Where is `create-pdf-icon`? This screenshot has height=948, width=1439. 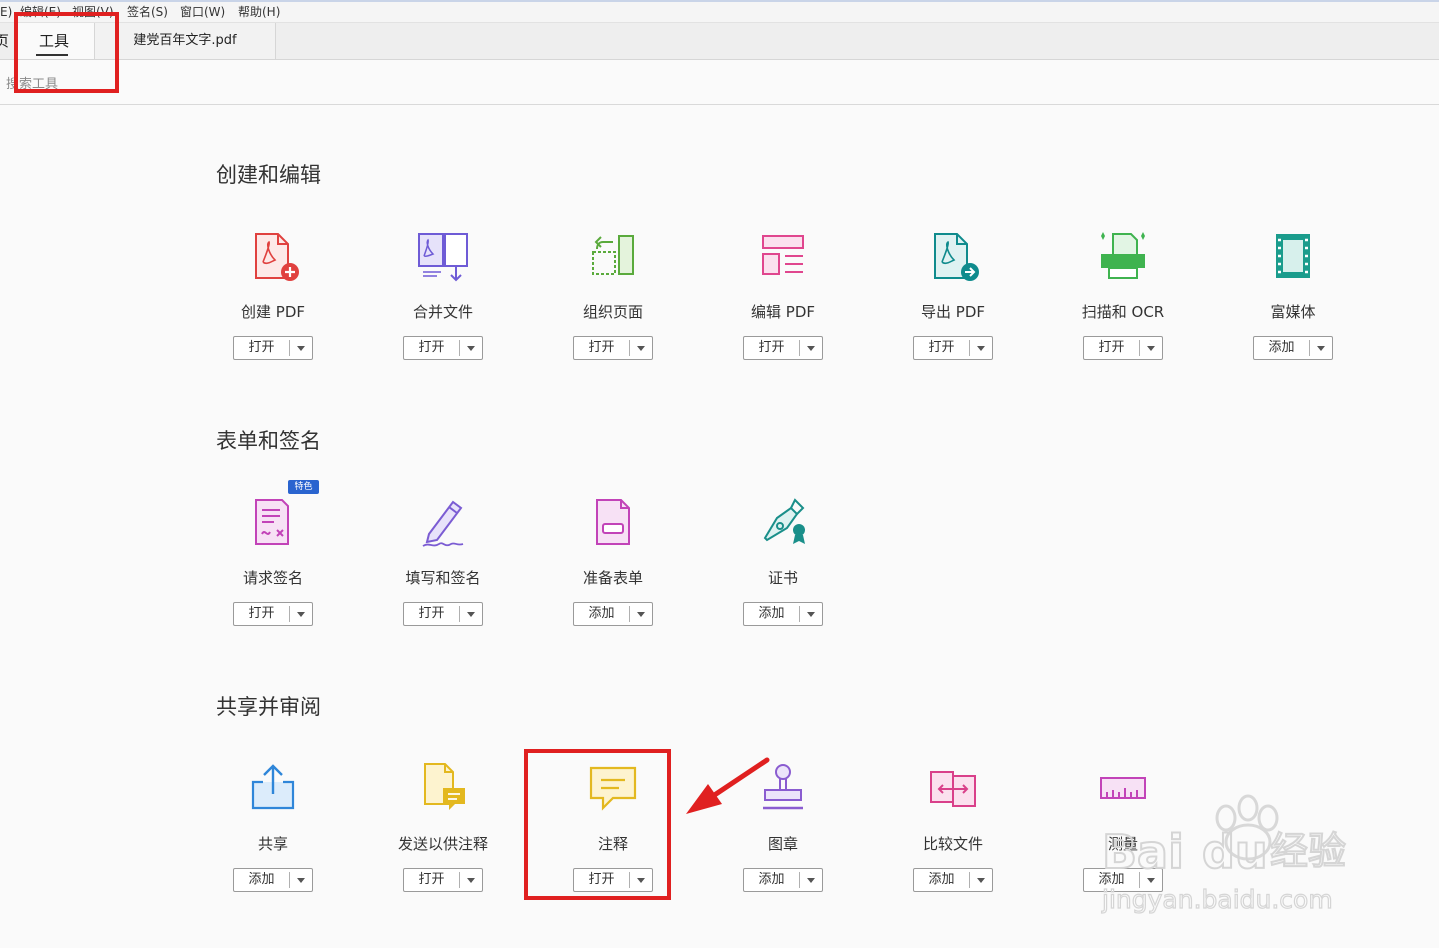
create-pdf-icon is located at coordinates (277, 257).